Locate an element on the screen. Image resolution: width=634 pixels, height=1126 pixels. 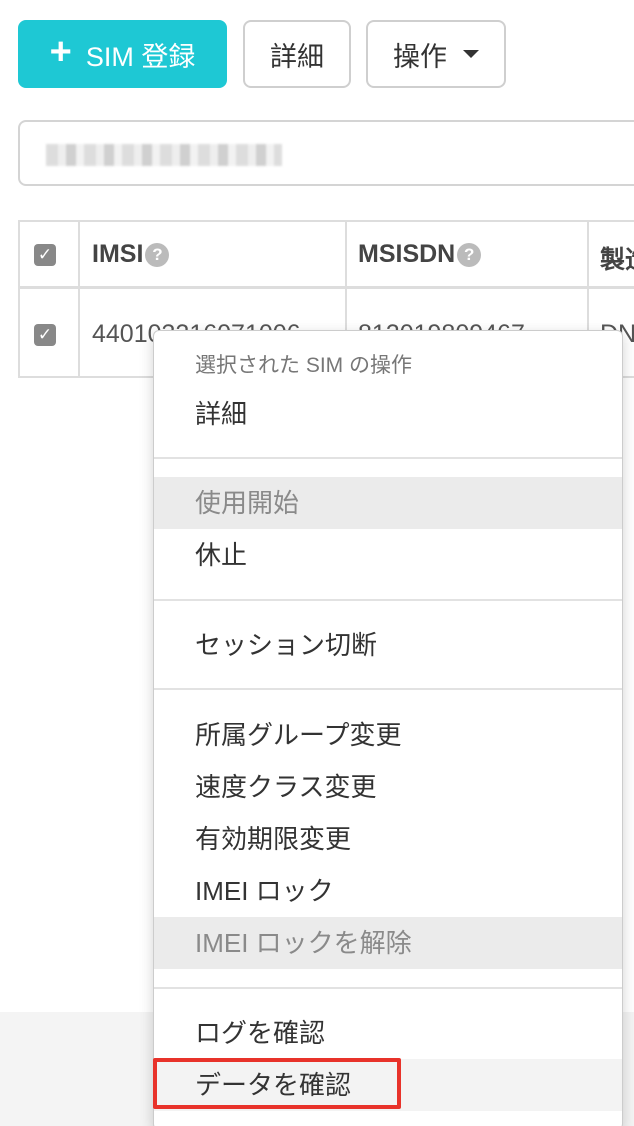
caret-down-icon is located at coordinates (471, 54).